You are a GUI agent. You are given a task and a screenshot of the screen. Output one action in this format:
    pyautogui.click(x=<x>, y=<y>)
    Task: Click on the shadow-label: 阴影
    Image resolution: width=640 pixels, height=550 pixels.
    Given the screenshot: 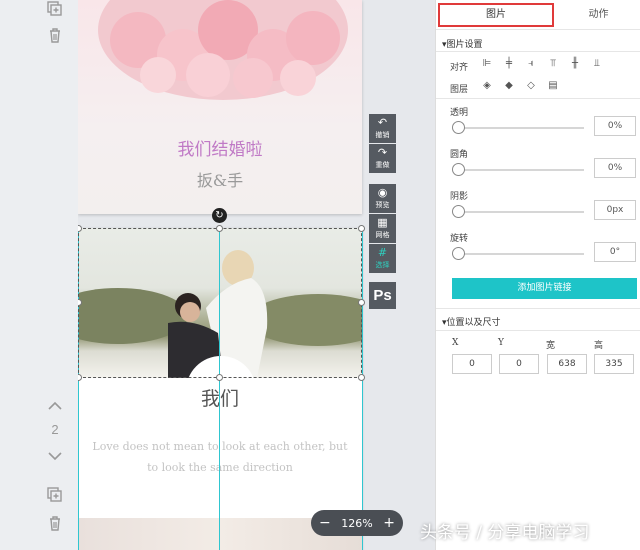 What is the action you would take?
    pyautogui.click(x=459, y=197)
    